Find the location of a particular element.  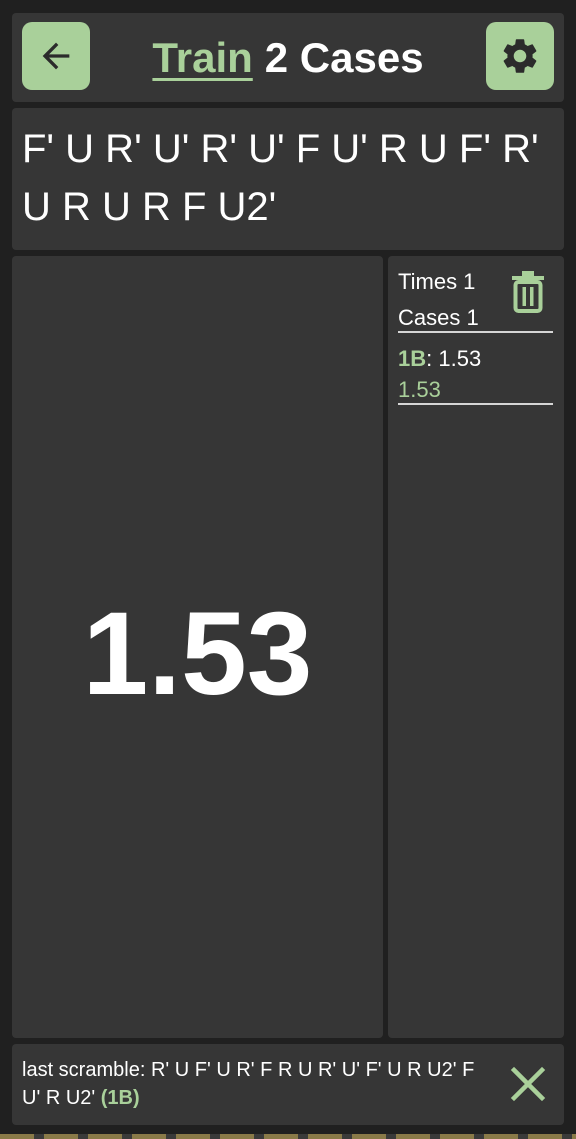

train-link: Train is located at coordinates (202, 58).